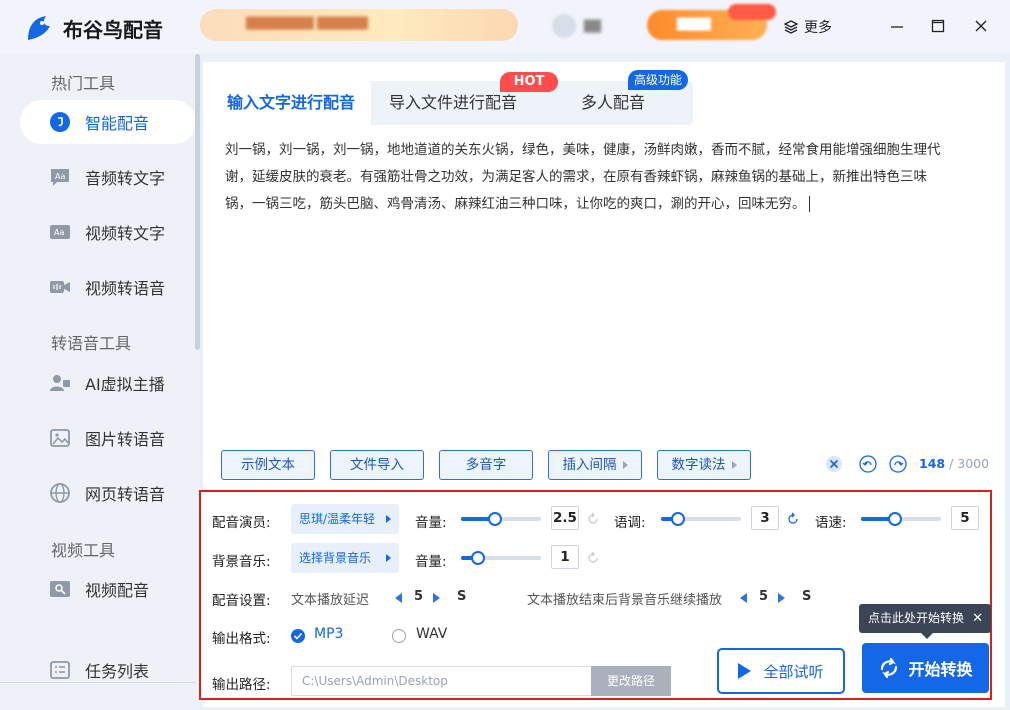 The image size is (1010, 710). I want to click on video-dub-icon, so click(60, 589).